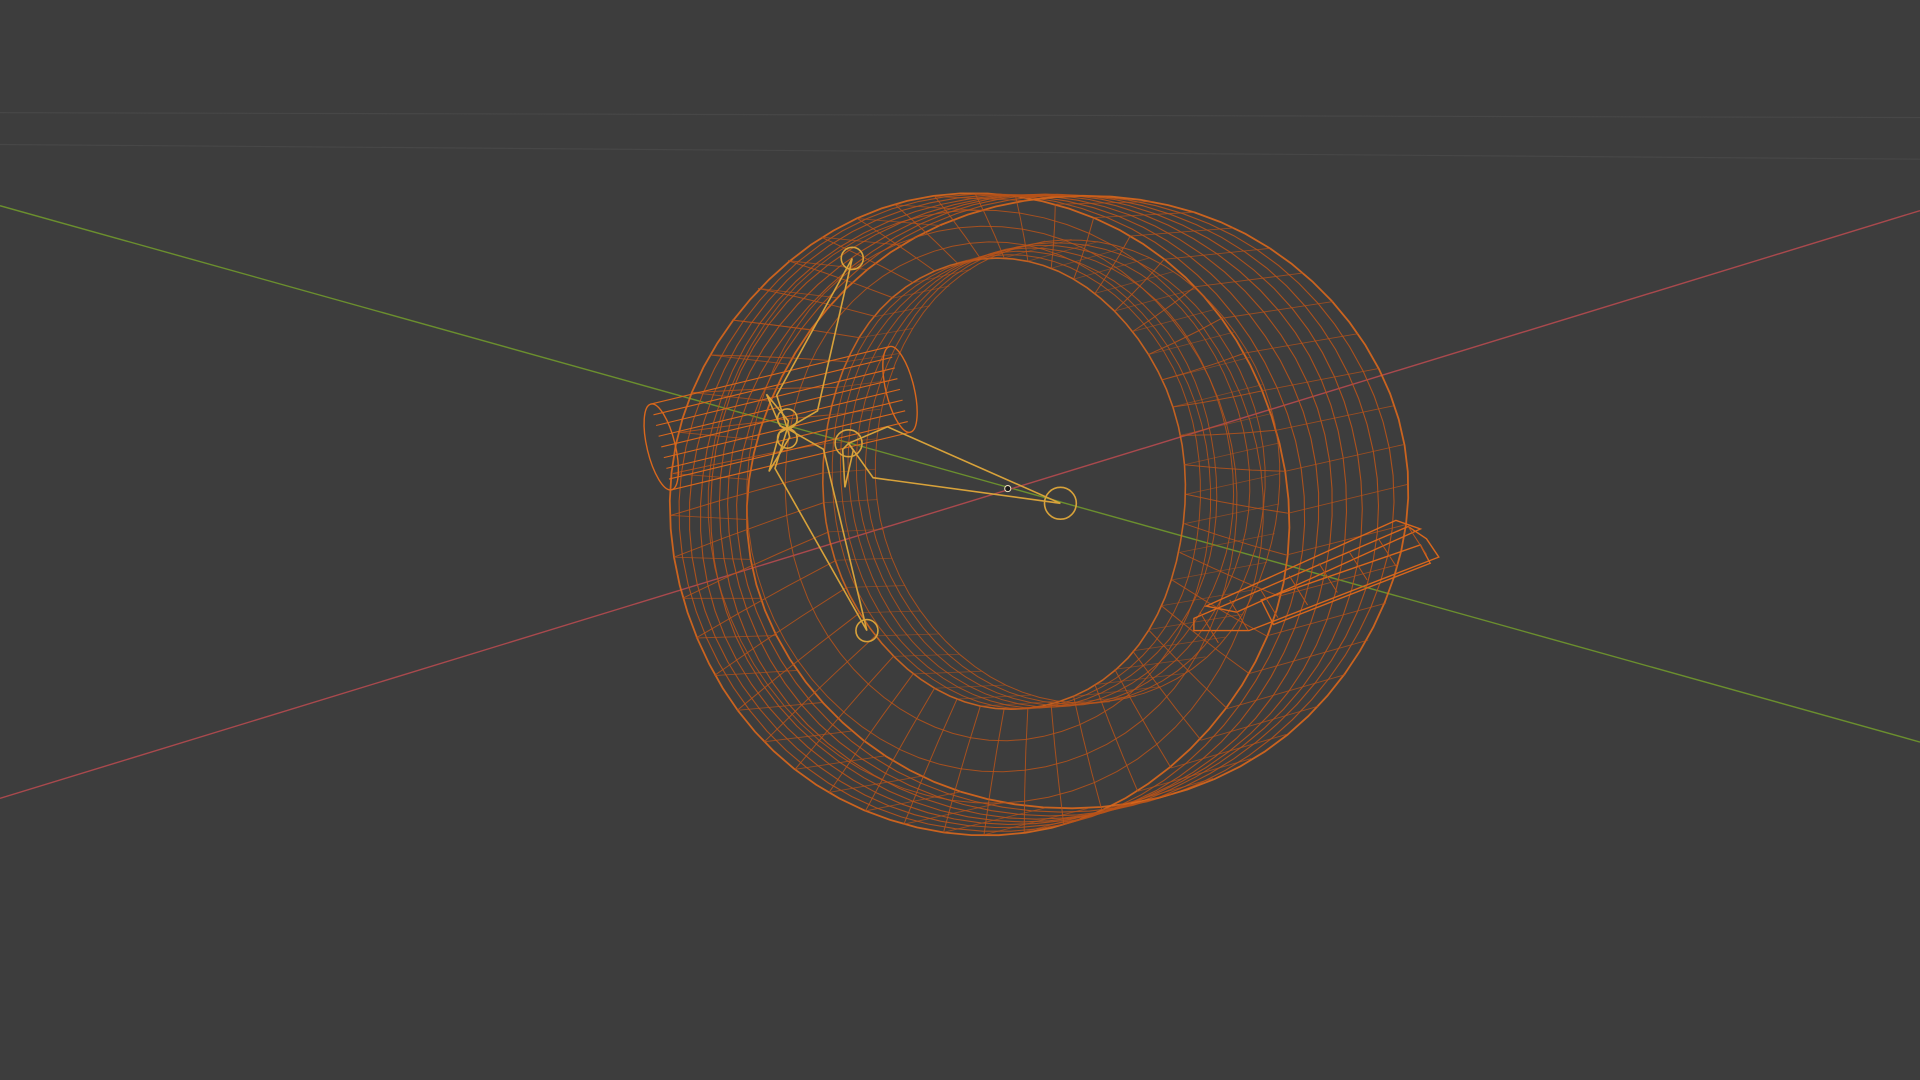 The width and height of the screenshot is (1920, 1080). I want to click on object-origin-point, so click(1008, 489).